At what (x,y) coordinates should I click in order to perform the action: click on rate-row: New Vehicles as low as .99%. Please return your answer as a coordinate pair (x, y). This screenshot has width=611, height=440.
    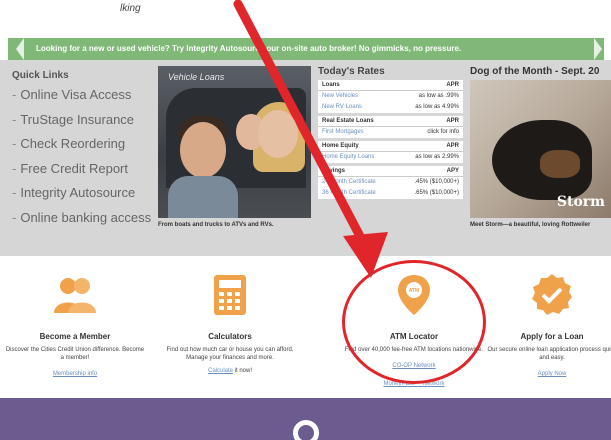
    Looking at the image, I should click on (390, 96).